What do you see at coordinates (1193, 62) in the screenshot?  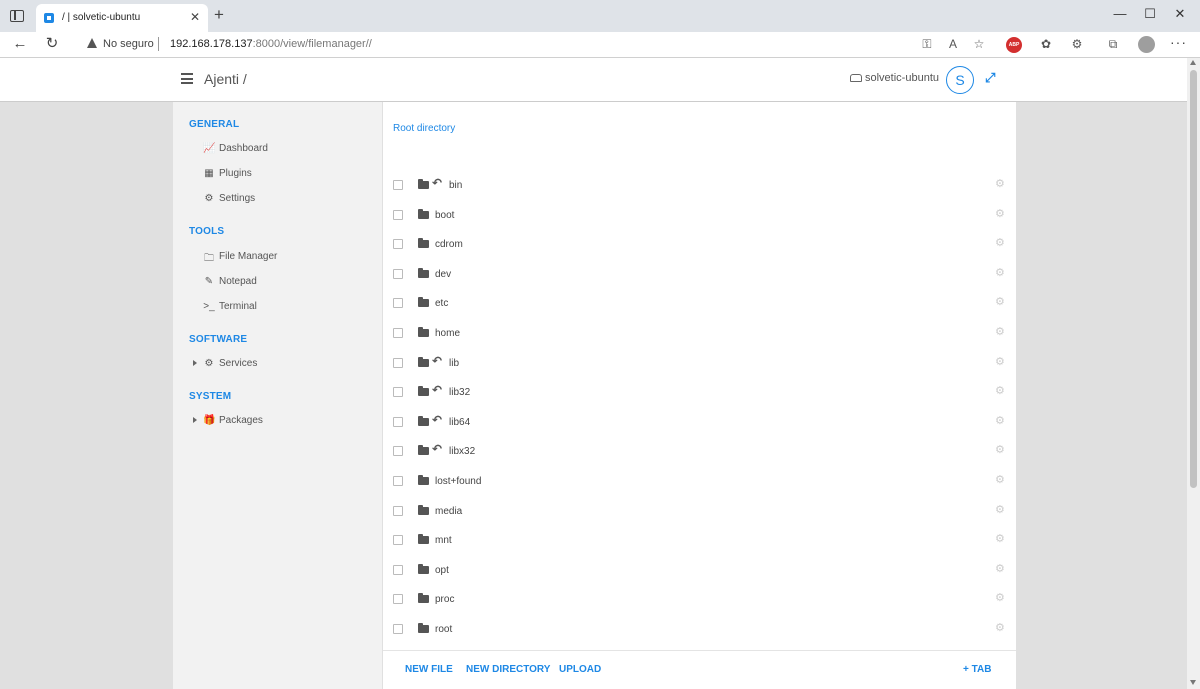 I see `scroll-up-icon` at bounding box center [1193, 62].